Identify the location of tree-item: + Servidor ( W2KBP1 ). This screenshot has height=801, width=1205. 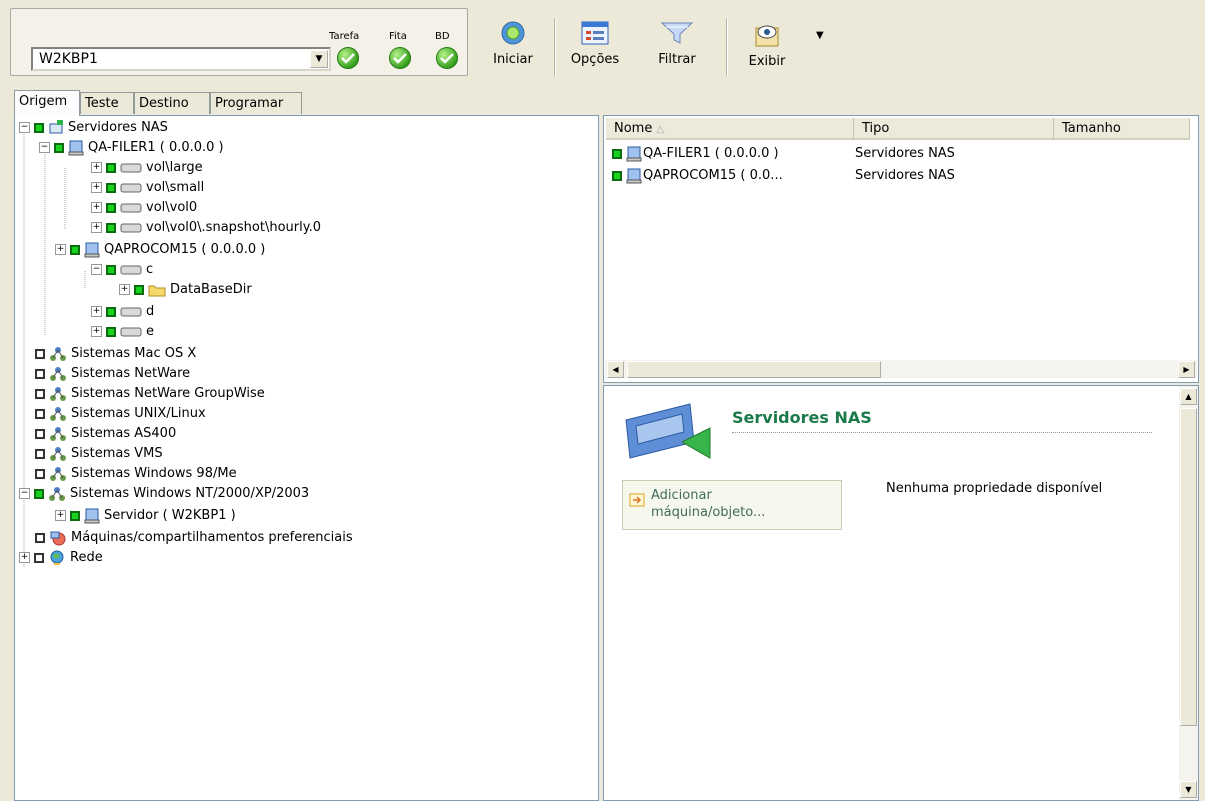
(145, 516).